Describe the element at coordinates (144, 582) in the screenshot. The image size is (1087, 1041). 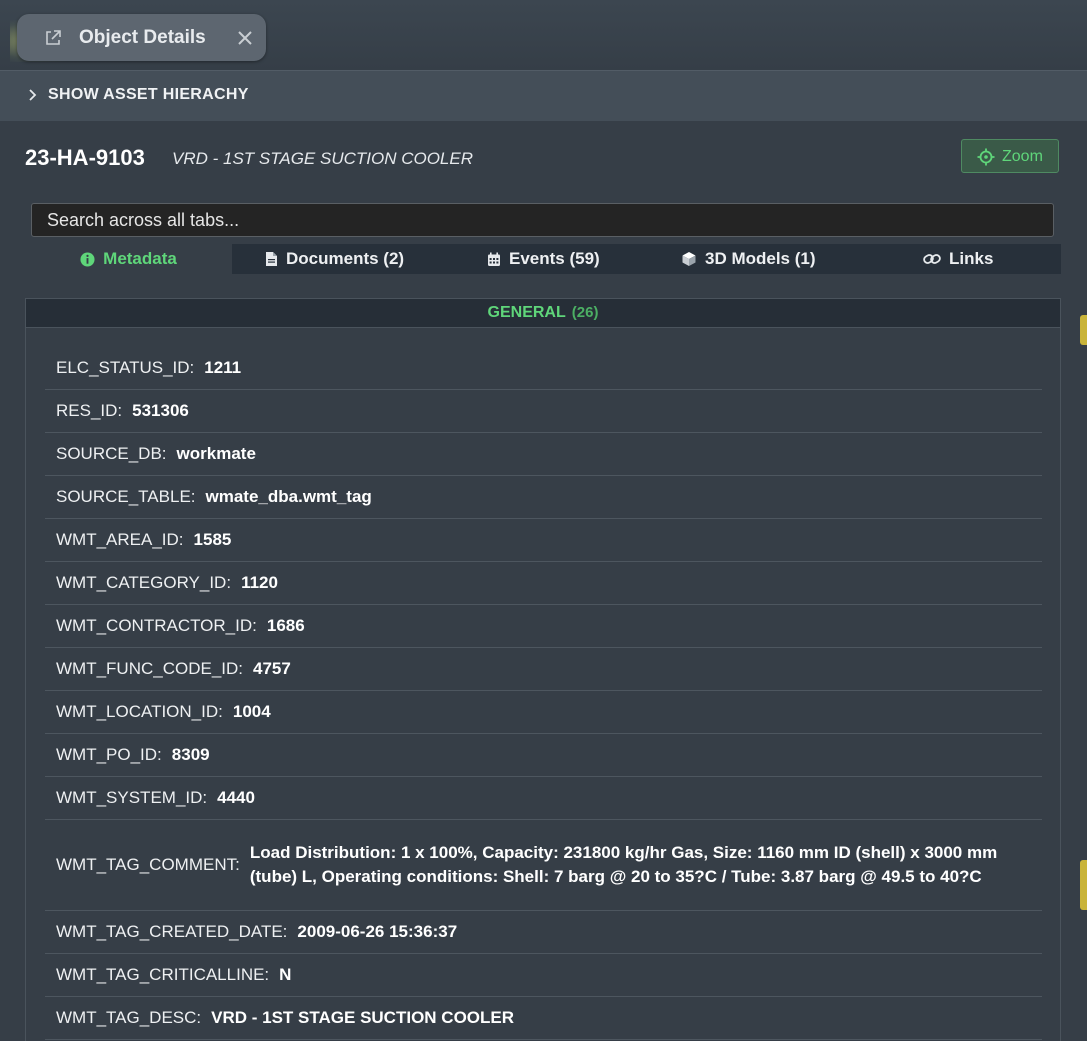
I see `row-key: WMT_CATEGORY_ID:` at that location.